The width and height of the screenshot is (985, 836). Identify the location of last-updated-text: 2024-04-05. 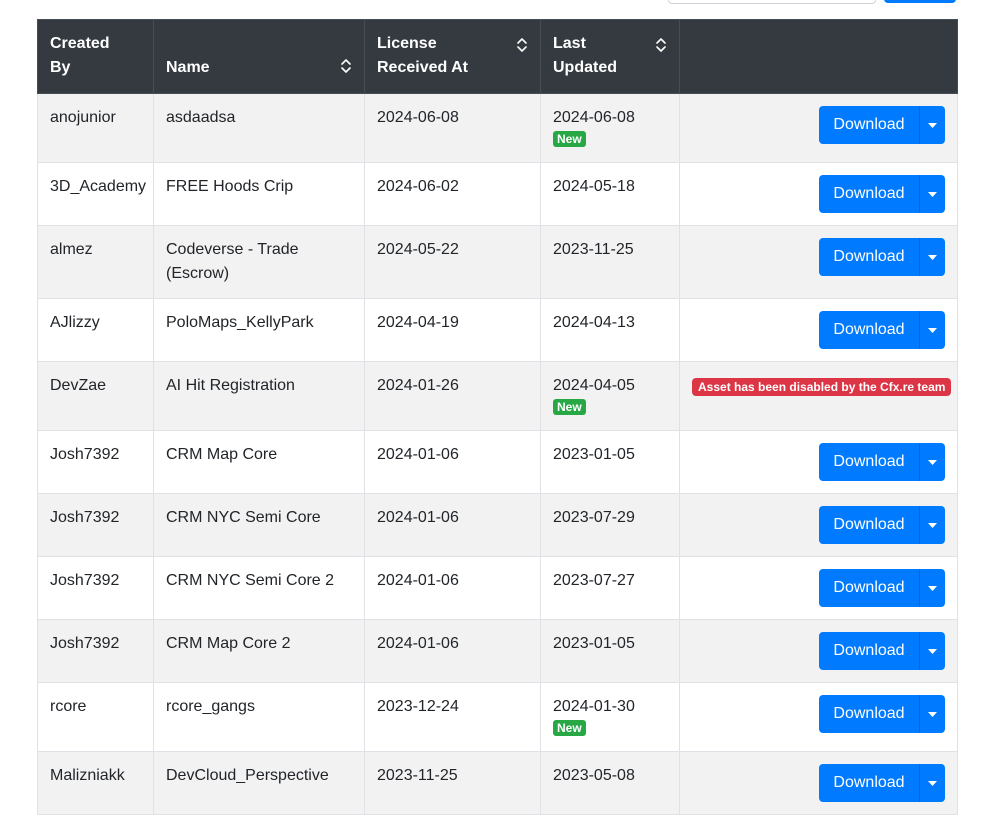
(594, 385).